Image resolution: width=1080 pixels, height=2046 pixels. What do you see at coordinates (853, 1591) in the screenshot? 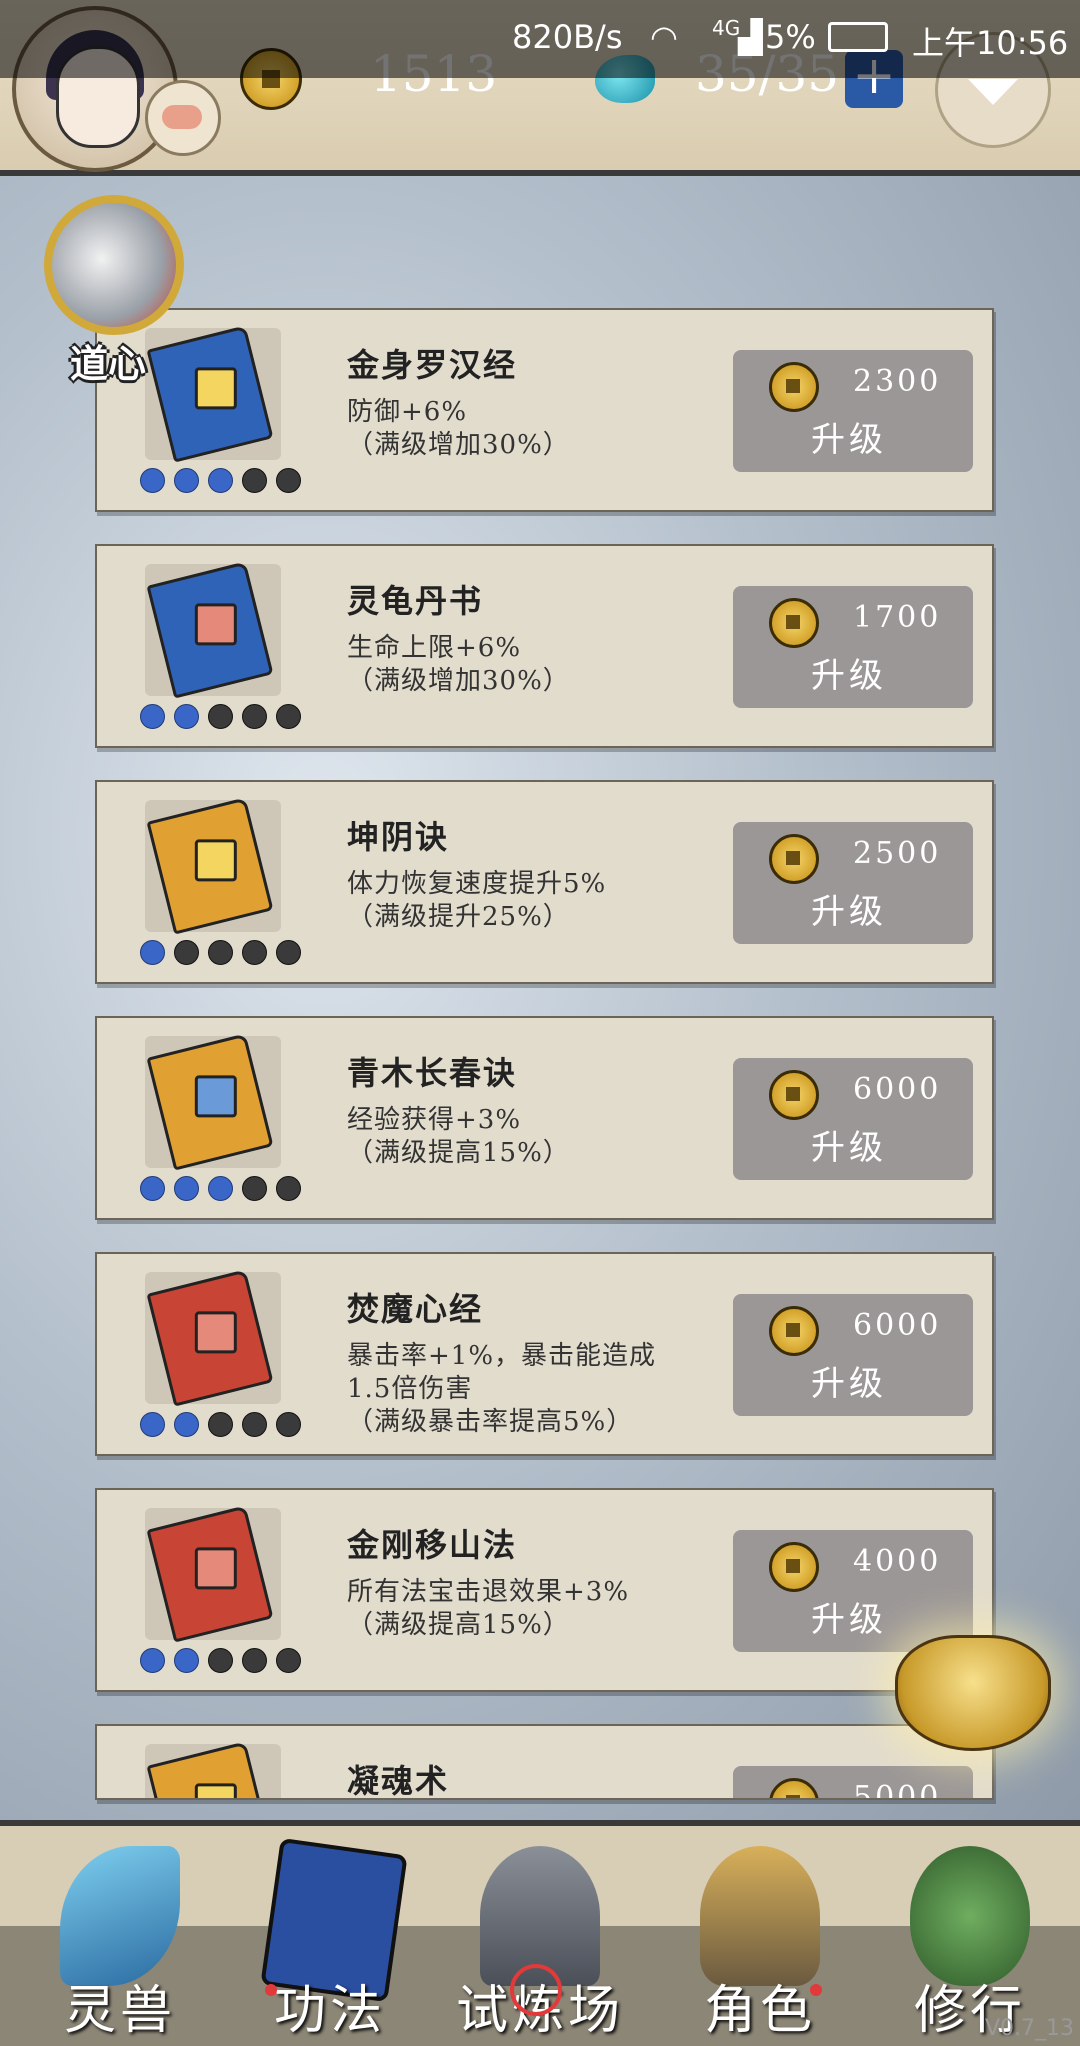
I see `upgrade-button: 4000 升级` at bounding box center [853, 1591].